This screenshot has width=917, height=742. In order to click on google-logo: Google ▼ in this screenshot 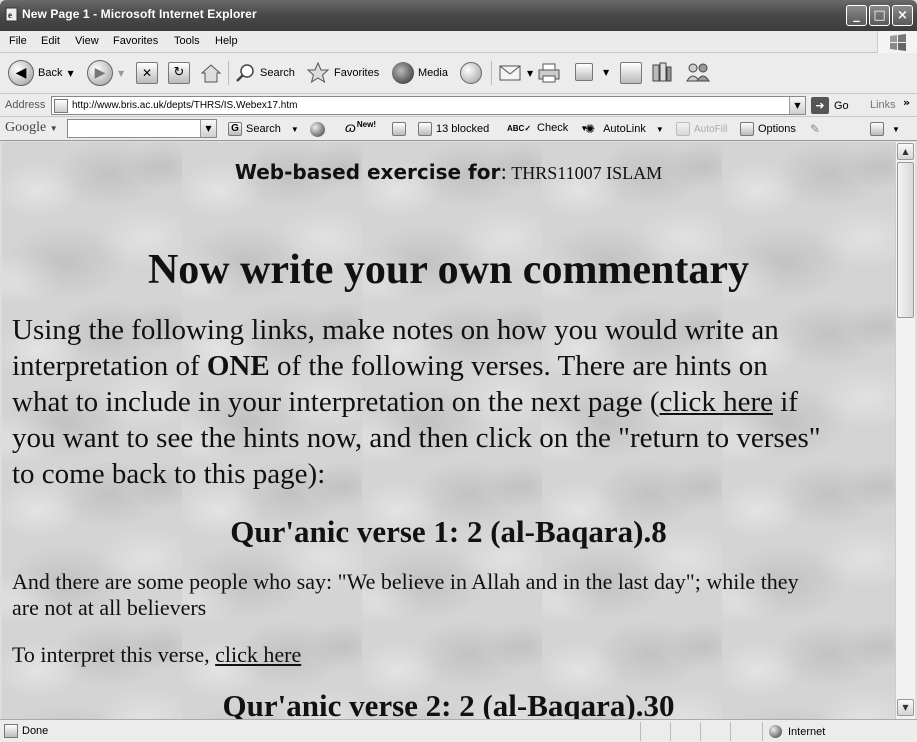, I will do `click(31, 128)`.